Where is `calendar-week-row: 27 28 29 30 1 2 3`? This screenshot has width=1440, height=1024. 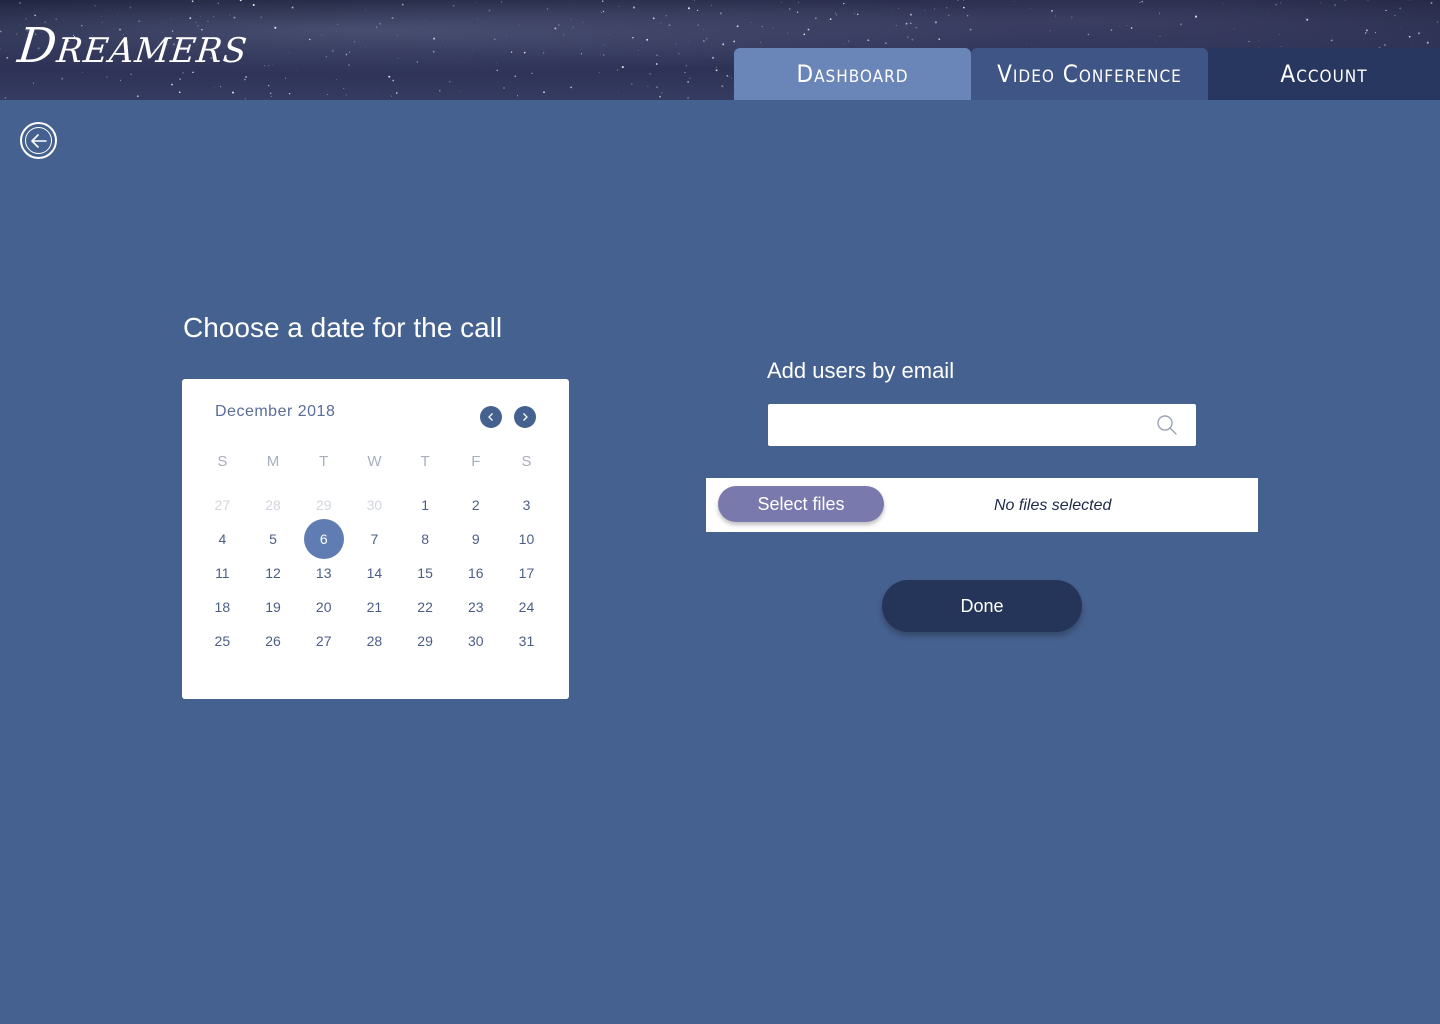 calendar-week-row: 27 28 29 30 1 2 3 is located at coordinates (374, 505).